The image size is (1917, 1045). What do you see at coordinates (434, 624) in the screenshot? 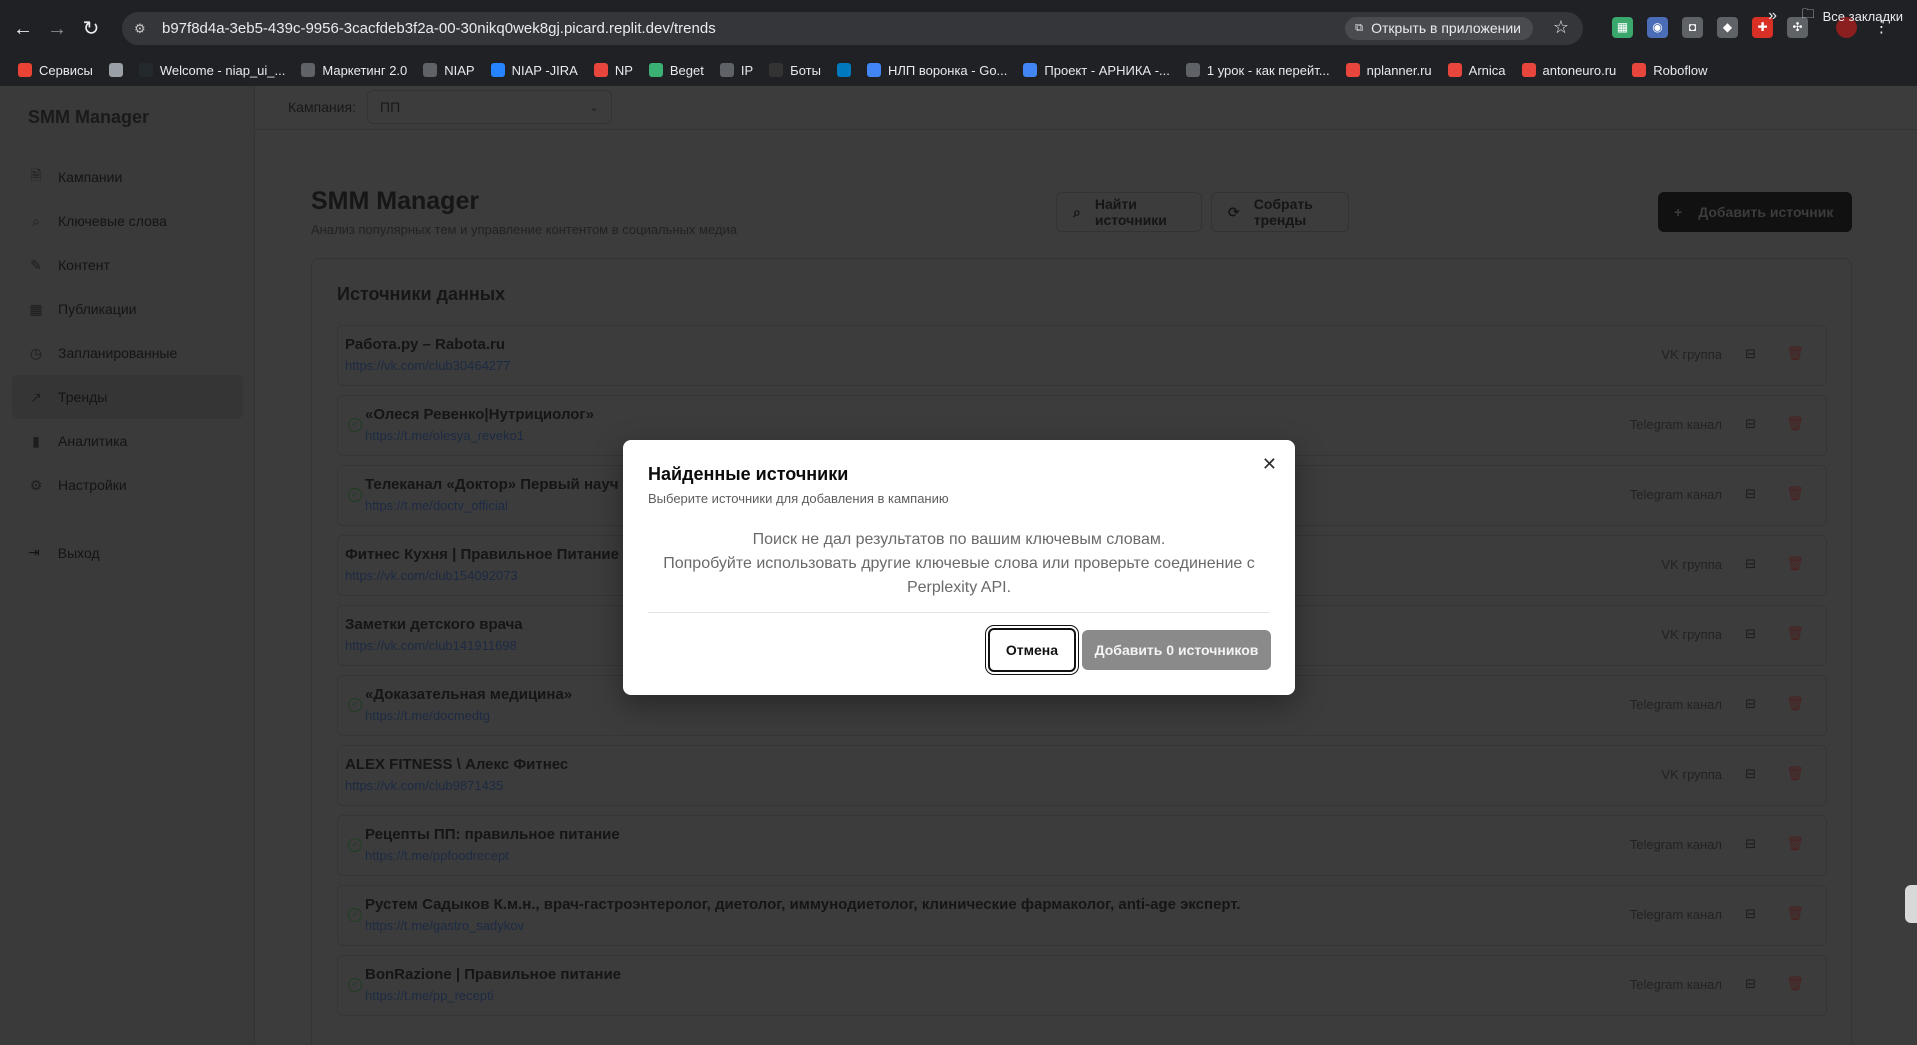
I see `source-name: Заметки детского врача` at bounding box center [434, 624].